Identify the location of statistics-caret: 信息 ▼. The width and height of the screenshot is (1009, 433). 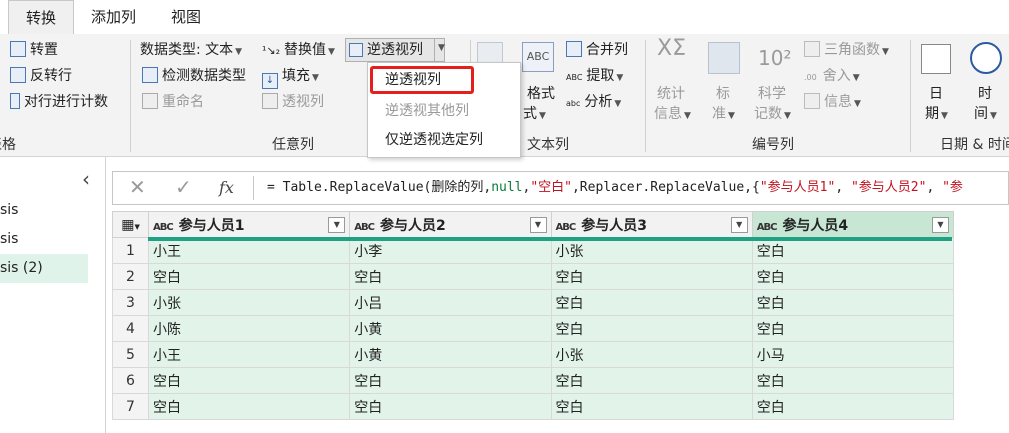
(672, 115).